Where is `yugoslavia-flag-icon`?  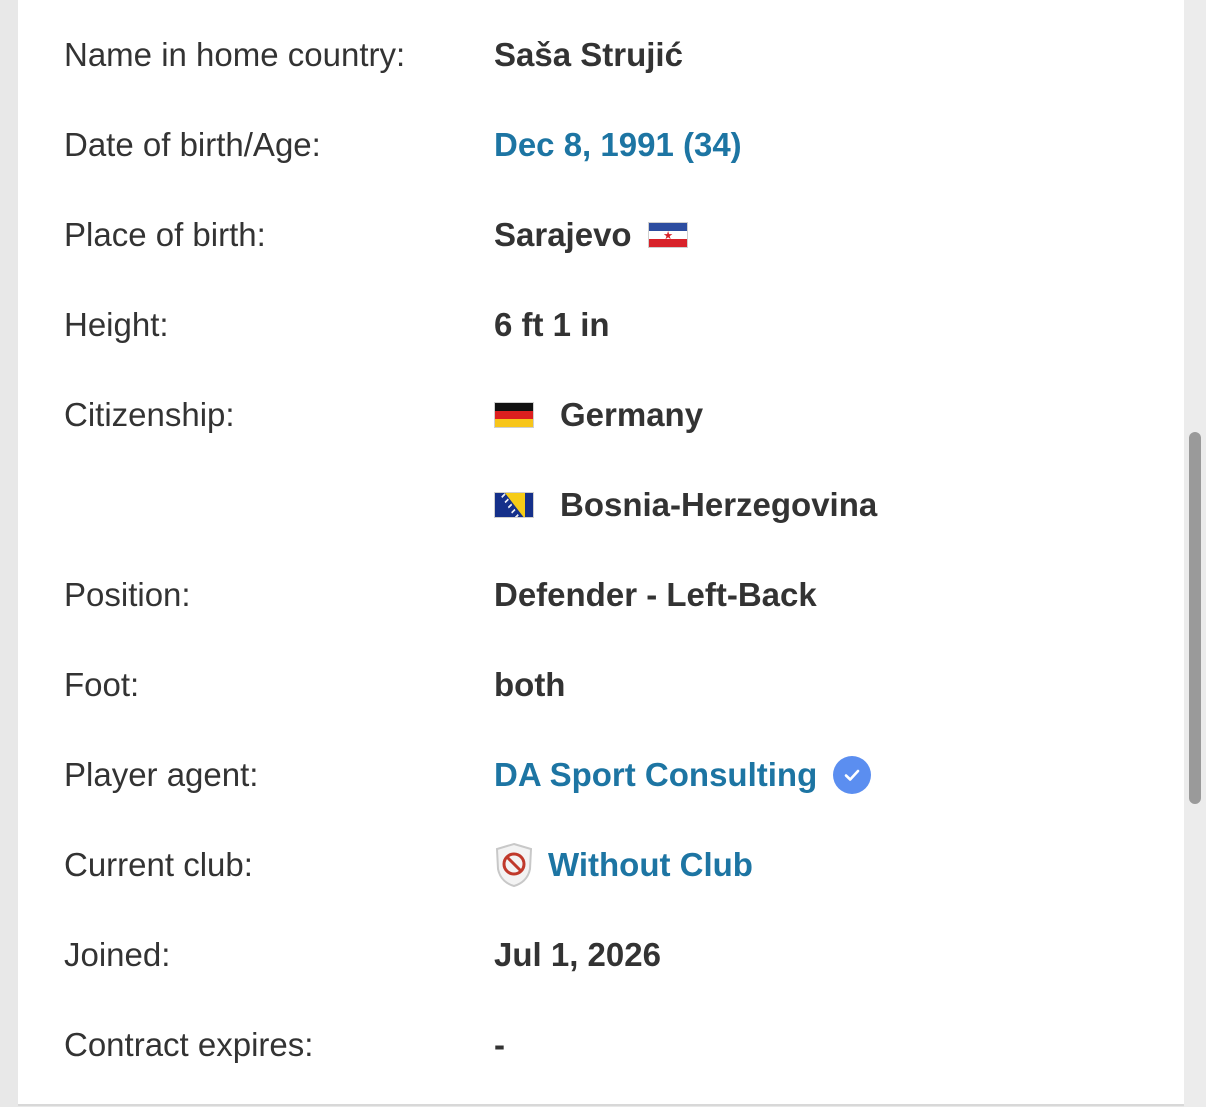 yugoslavia-flag-icon is located at coordinates (667, 235).